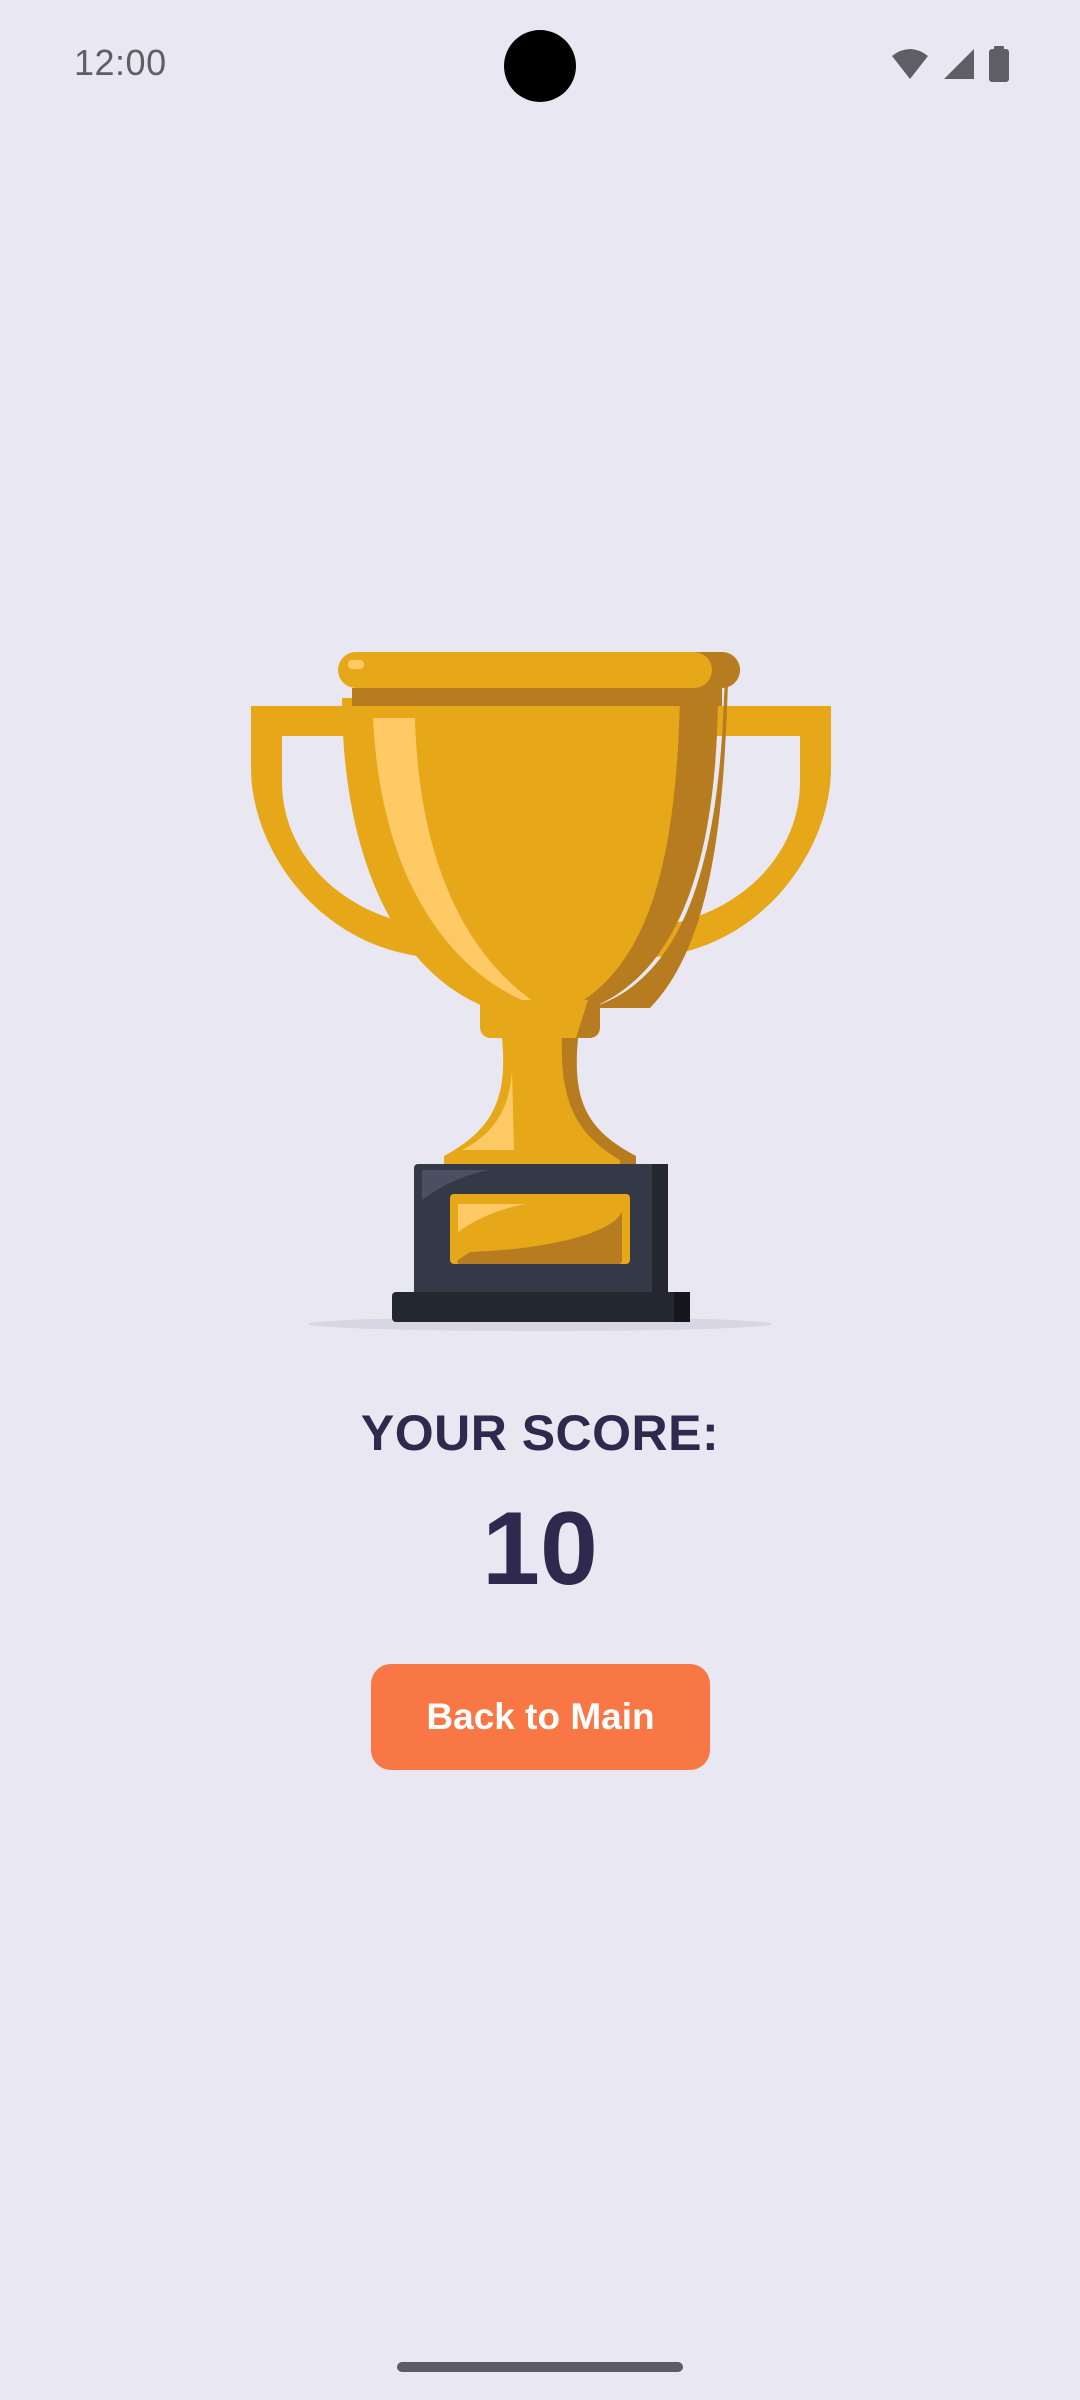  What do you see at coordinates (959, 64) in the screenshot?
I see `cellular-signal-icon` at bounding box center [959, 64].